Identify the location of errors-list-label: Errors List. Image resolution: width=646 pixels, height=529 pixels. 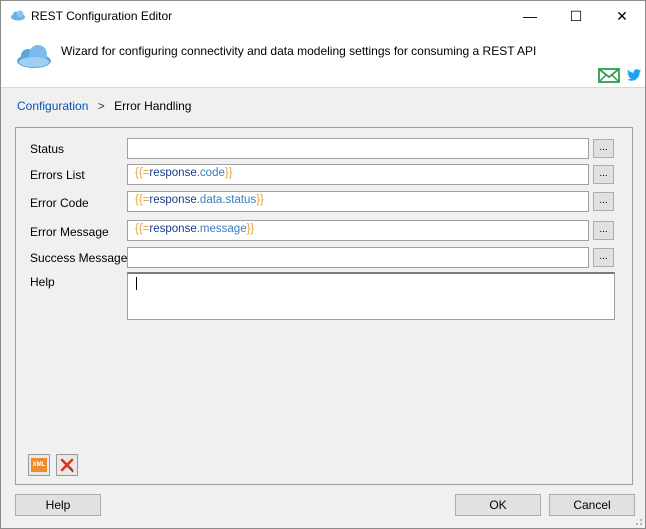
(57, 175).